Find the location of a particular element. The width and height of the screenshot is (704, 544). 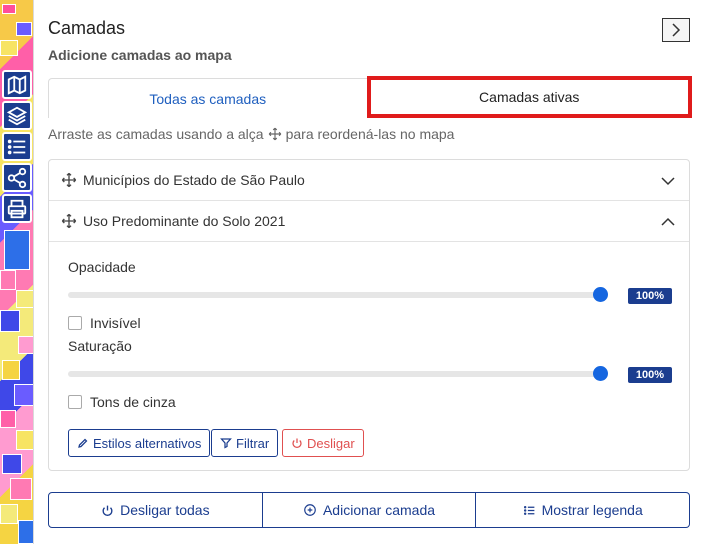

chevron-right-icon is located at coordinates (676, 30).